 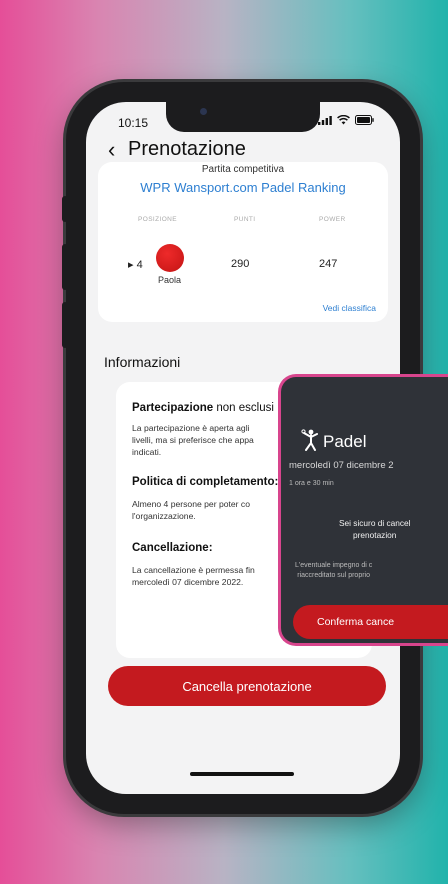 What do you see at coordinates (311, 443) in the screenshot?
I see `padel-player-icon` at bounding box center [311, 443].